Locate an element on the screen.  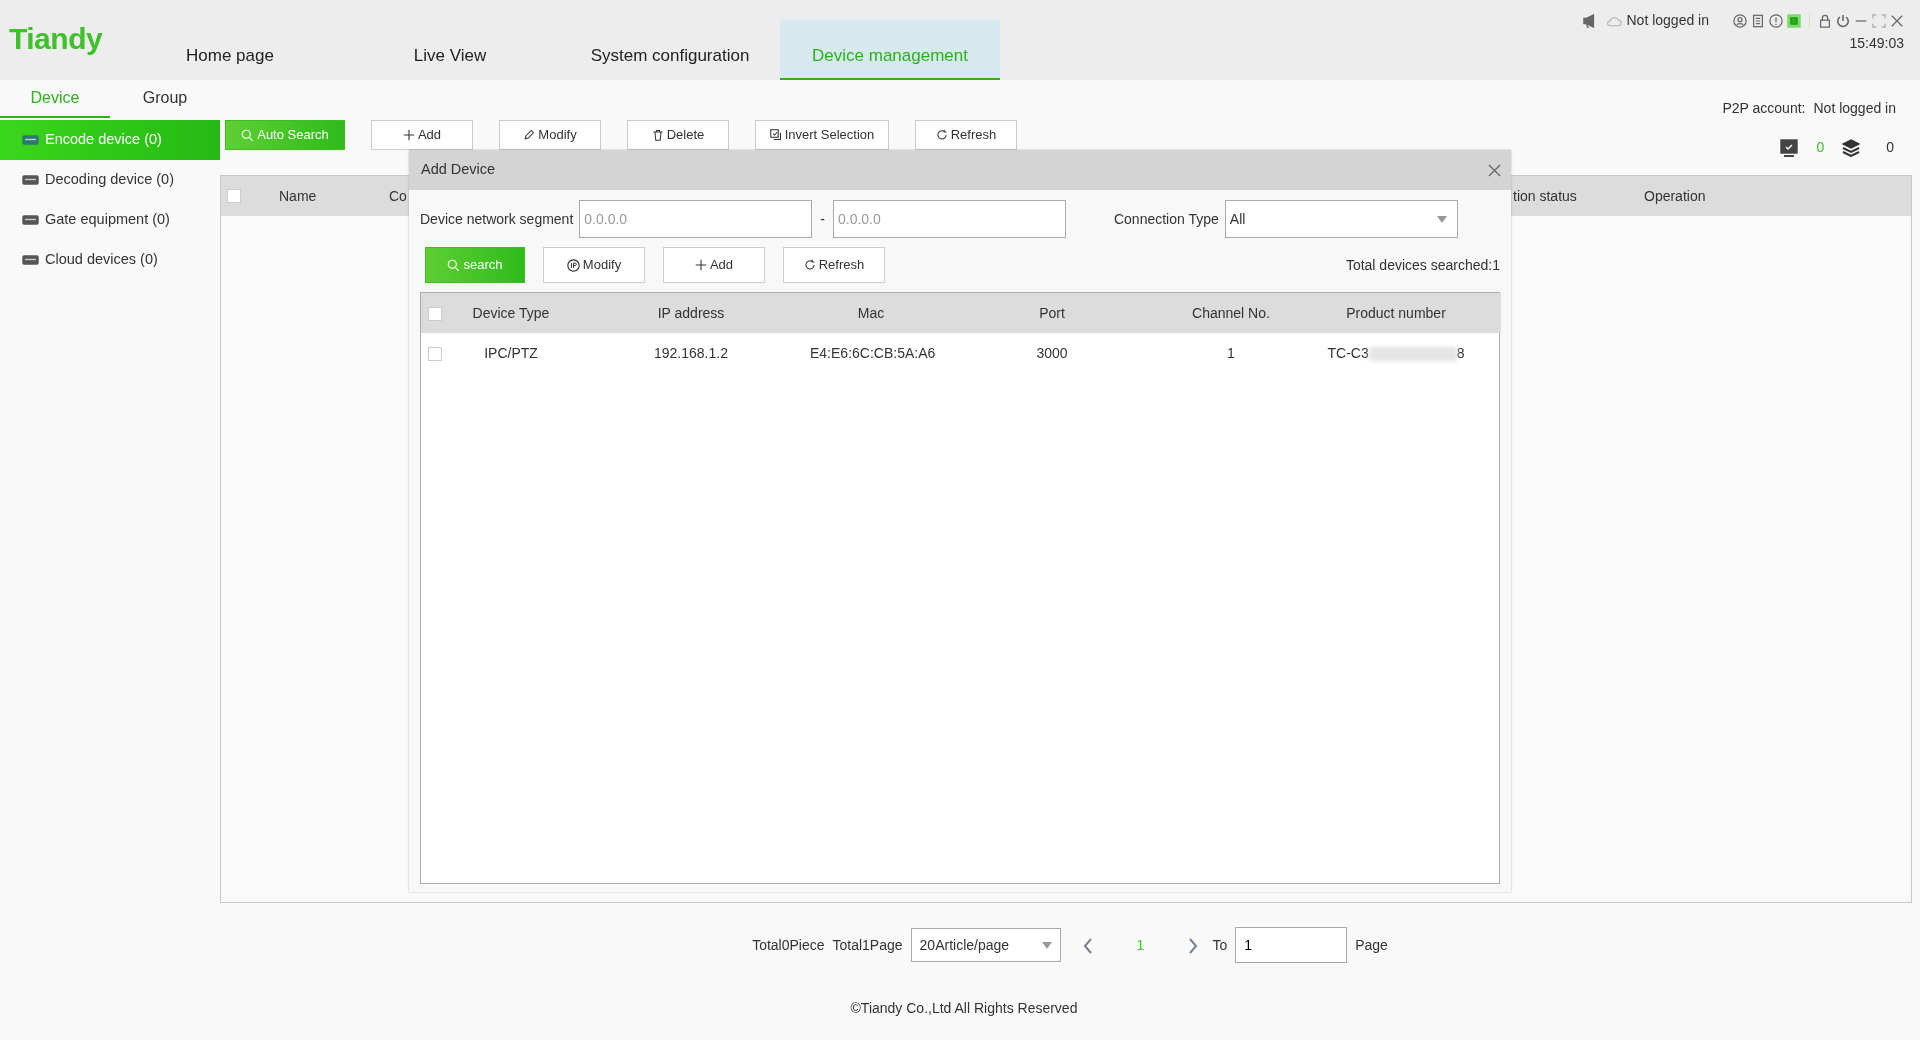
alert-icon is located at coordinates (1776, 20).